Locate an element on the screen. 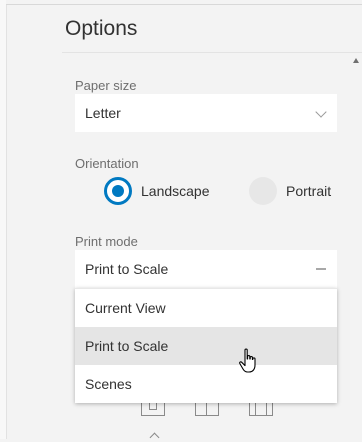  menu-item-print-to-scale: Print to Scale is located at coordinates (206, 346).